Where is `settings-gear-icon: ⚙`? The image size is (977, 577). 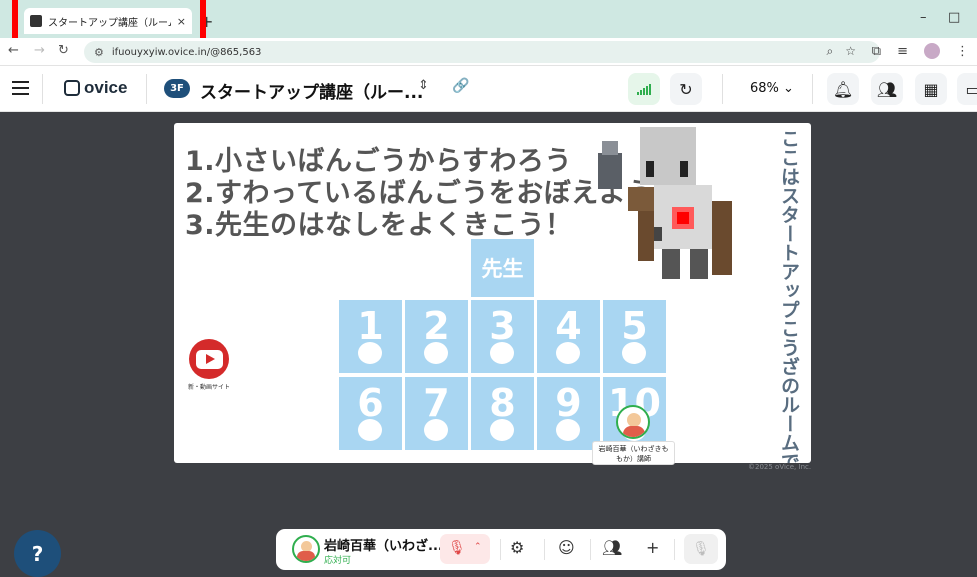 settings-gear-icon: ⚙ is located at coordinates (517, 547).